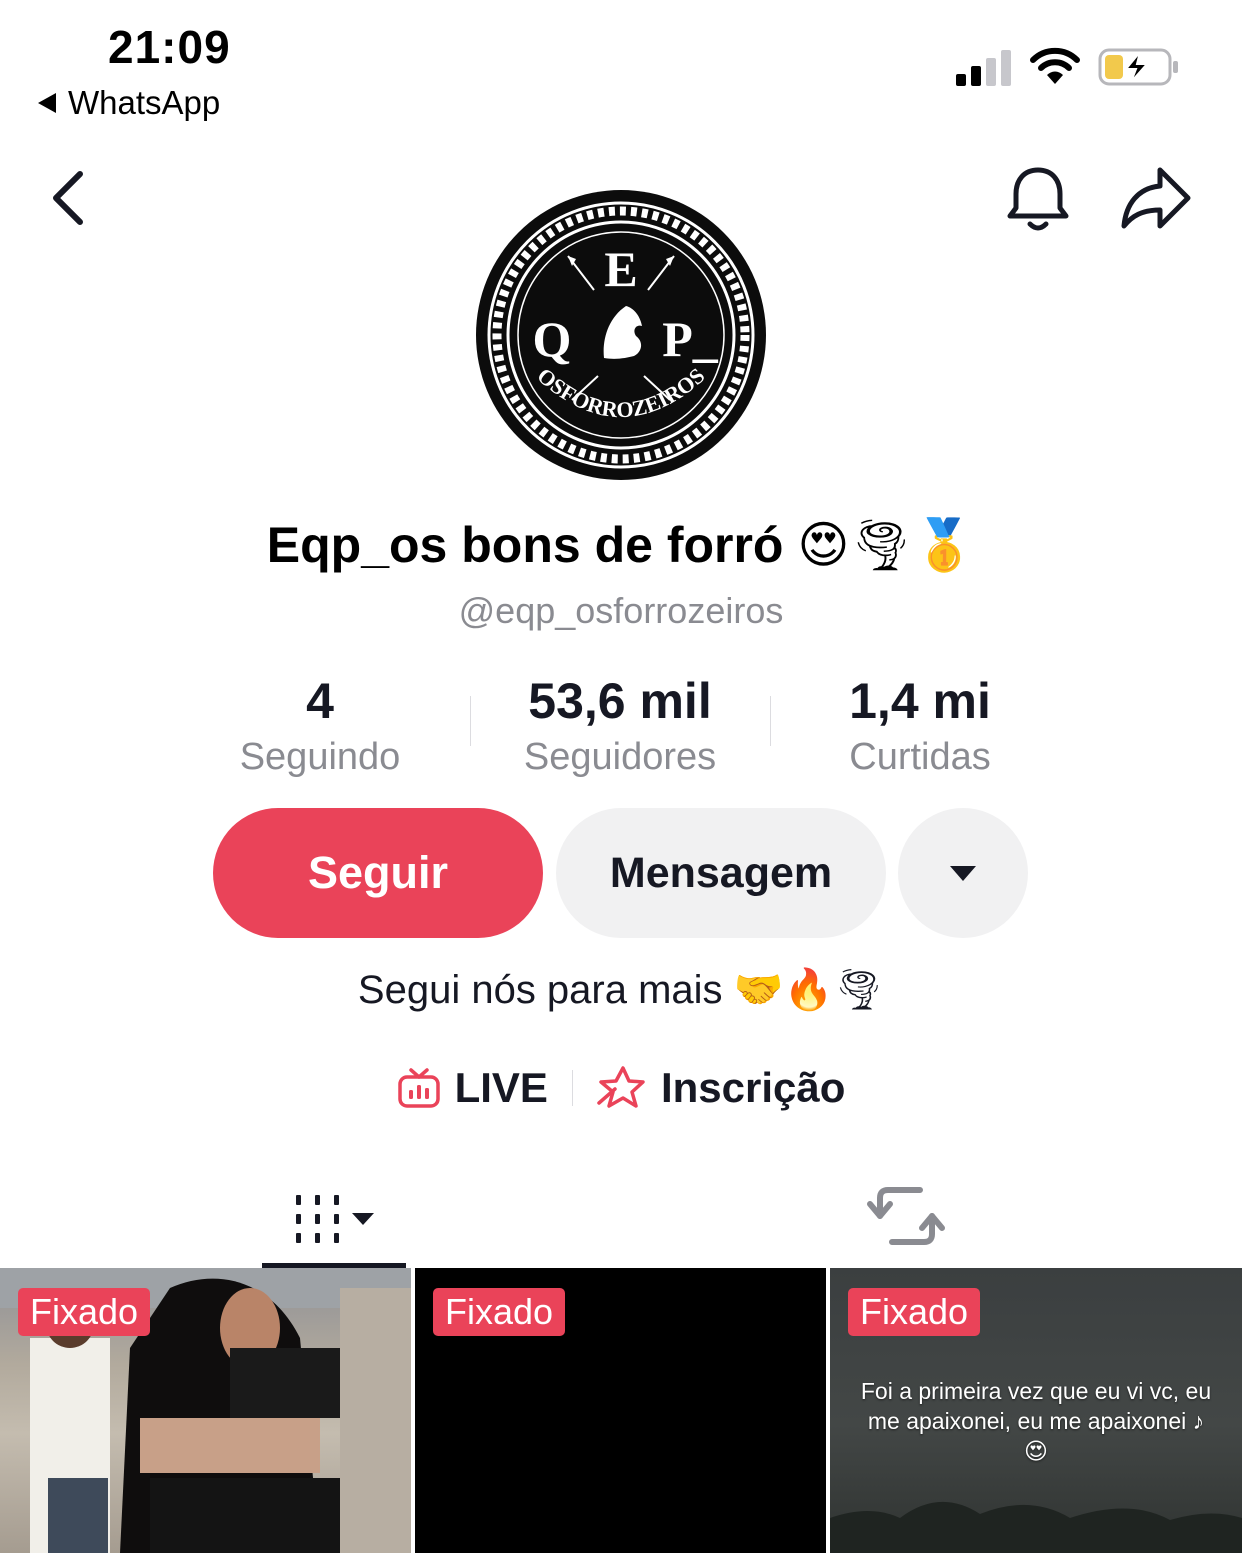 This screenshot has height=1553, width=1242. What do you see at coordinates (920, 757) in the screenshot?
I see `stat-likes-label: Curtidas` at bounding box center [920, 757].